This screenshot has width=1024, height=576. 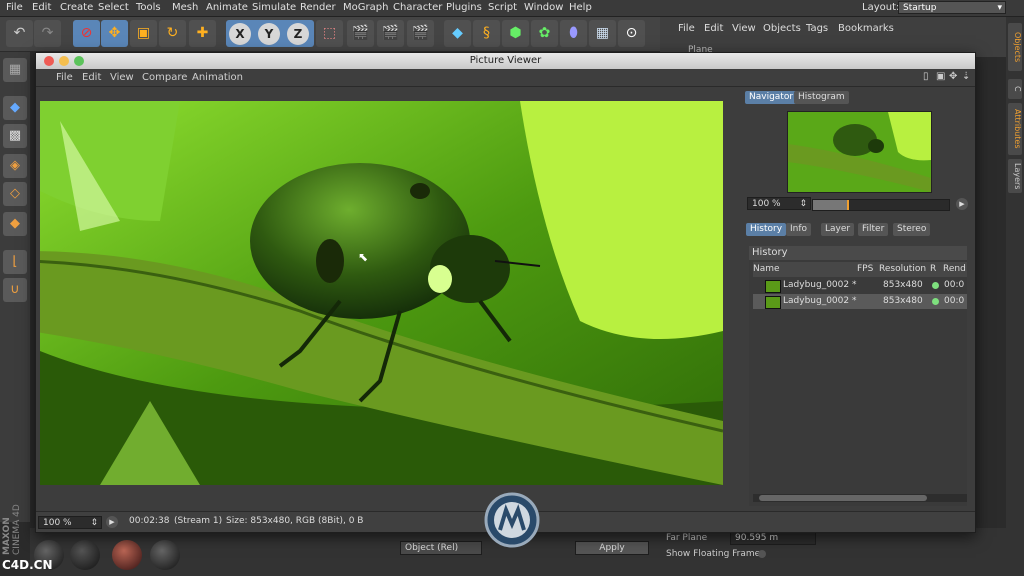 What do you see at coordinates (954, 269) in the screenshot?
I see `col-rend: Rend` at bounding box center [954, 269].